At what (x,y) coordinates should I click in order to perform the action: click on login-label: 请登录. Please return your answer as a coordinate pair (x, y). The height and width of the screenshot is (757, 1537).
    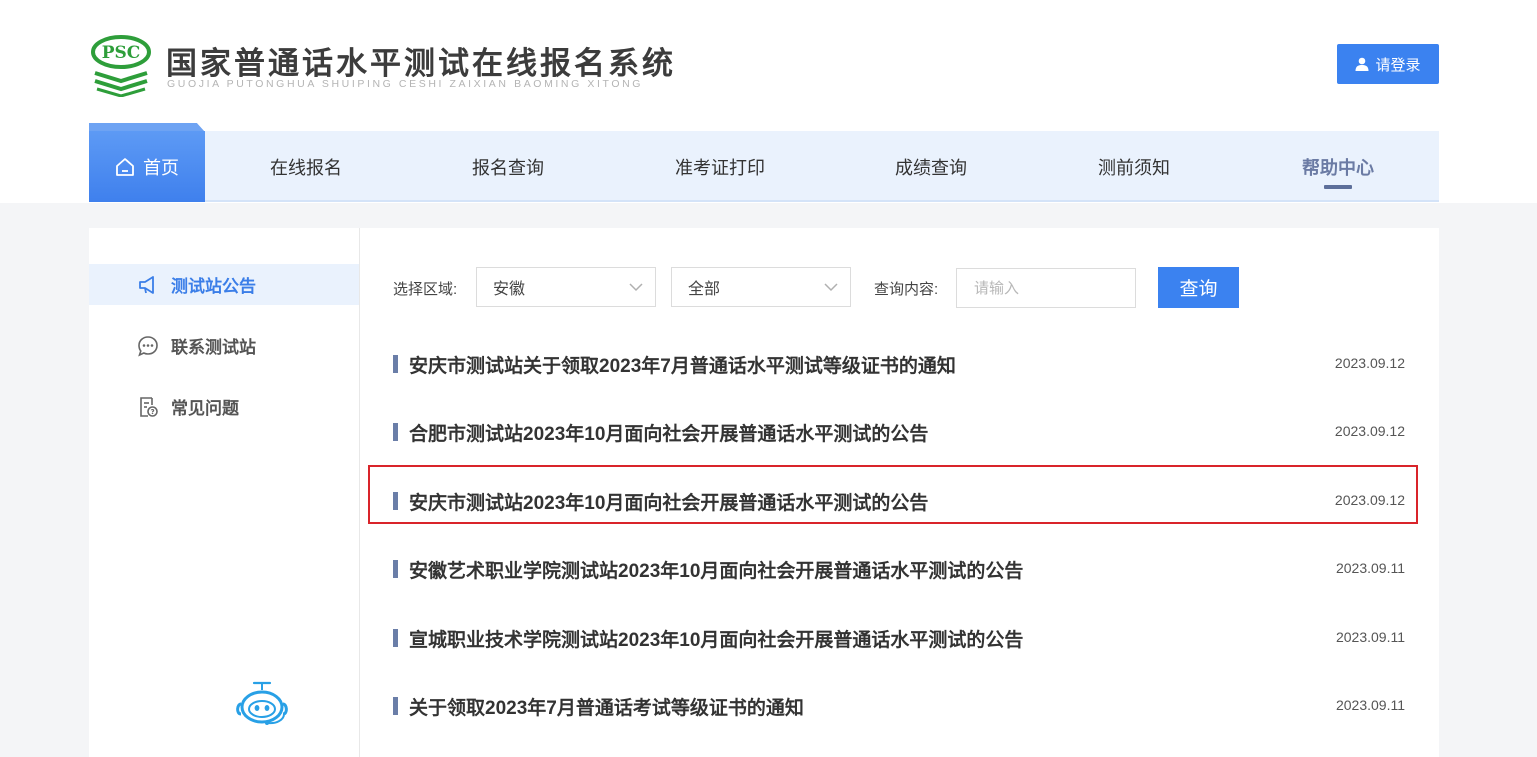
    Looking at the image, I should click on (1398, 65).